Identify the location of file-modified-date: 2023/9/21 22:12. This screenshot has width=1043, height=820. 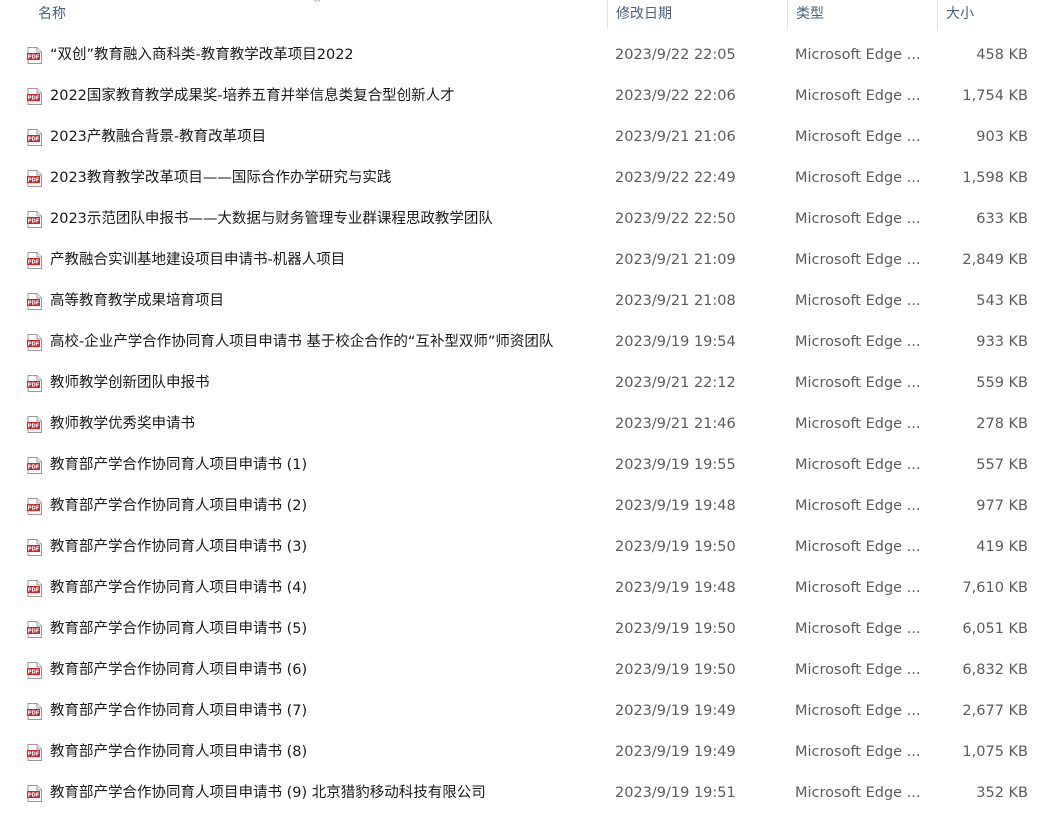
(675, 383).